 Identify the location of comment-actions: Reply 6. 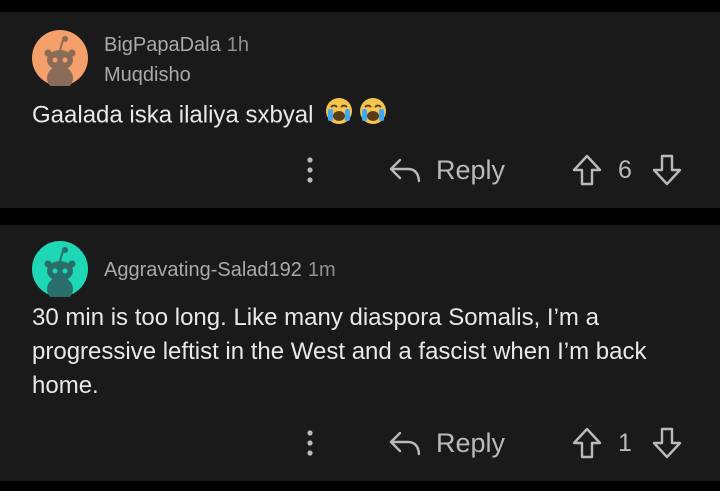
(360, 170).